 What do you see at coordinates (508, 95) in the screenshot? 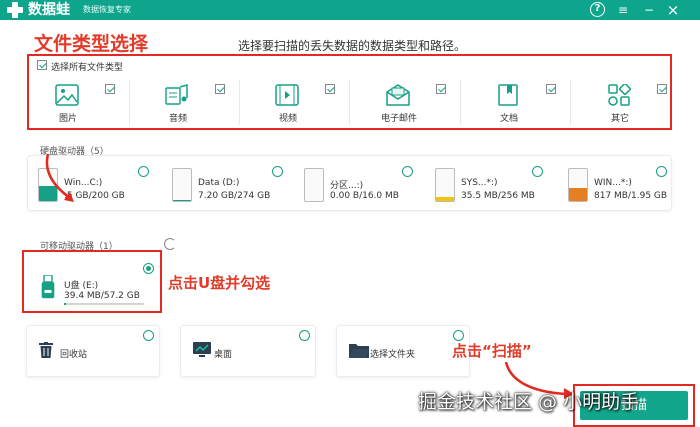
I see `document-icon` at bounding box center [508, 95].